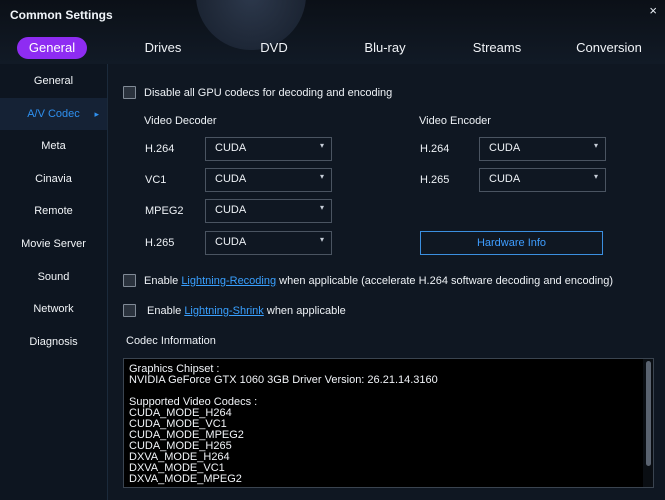 The image size is (665, 500). I want to click on encoder-h265-label: H.265, so click(435, 180).